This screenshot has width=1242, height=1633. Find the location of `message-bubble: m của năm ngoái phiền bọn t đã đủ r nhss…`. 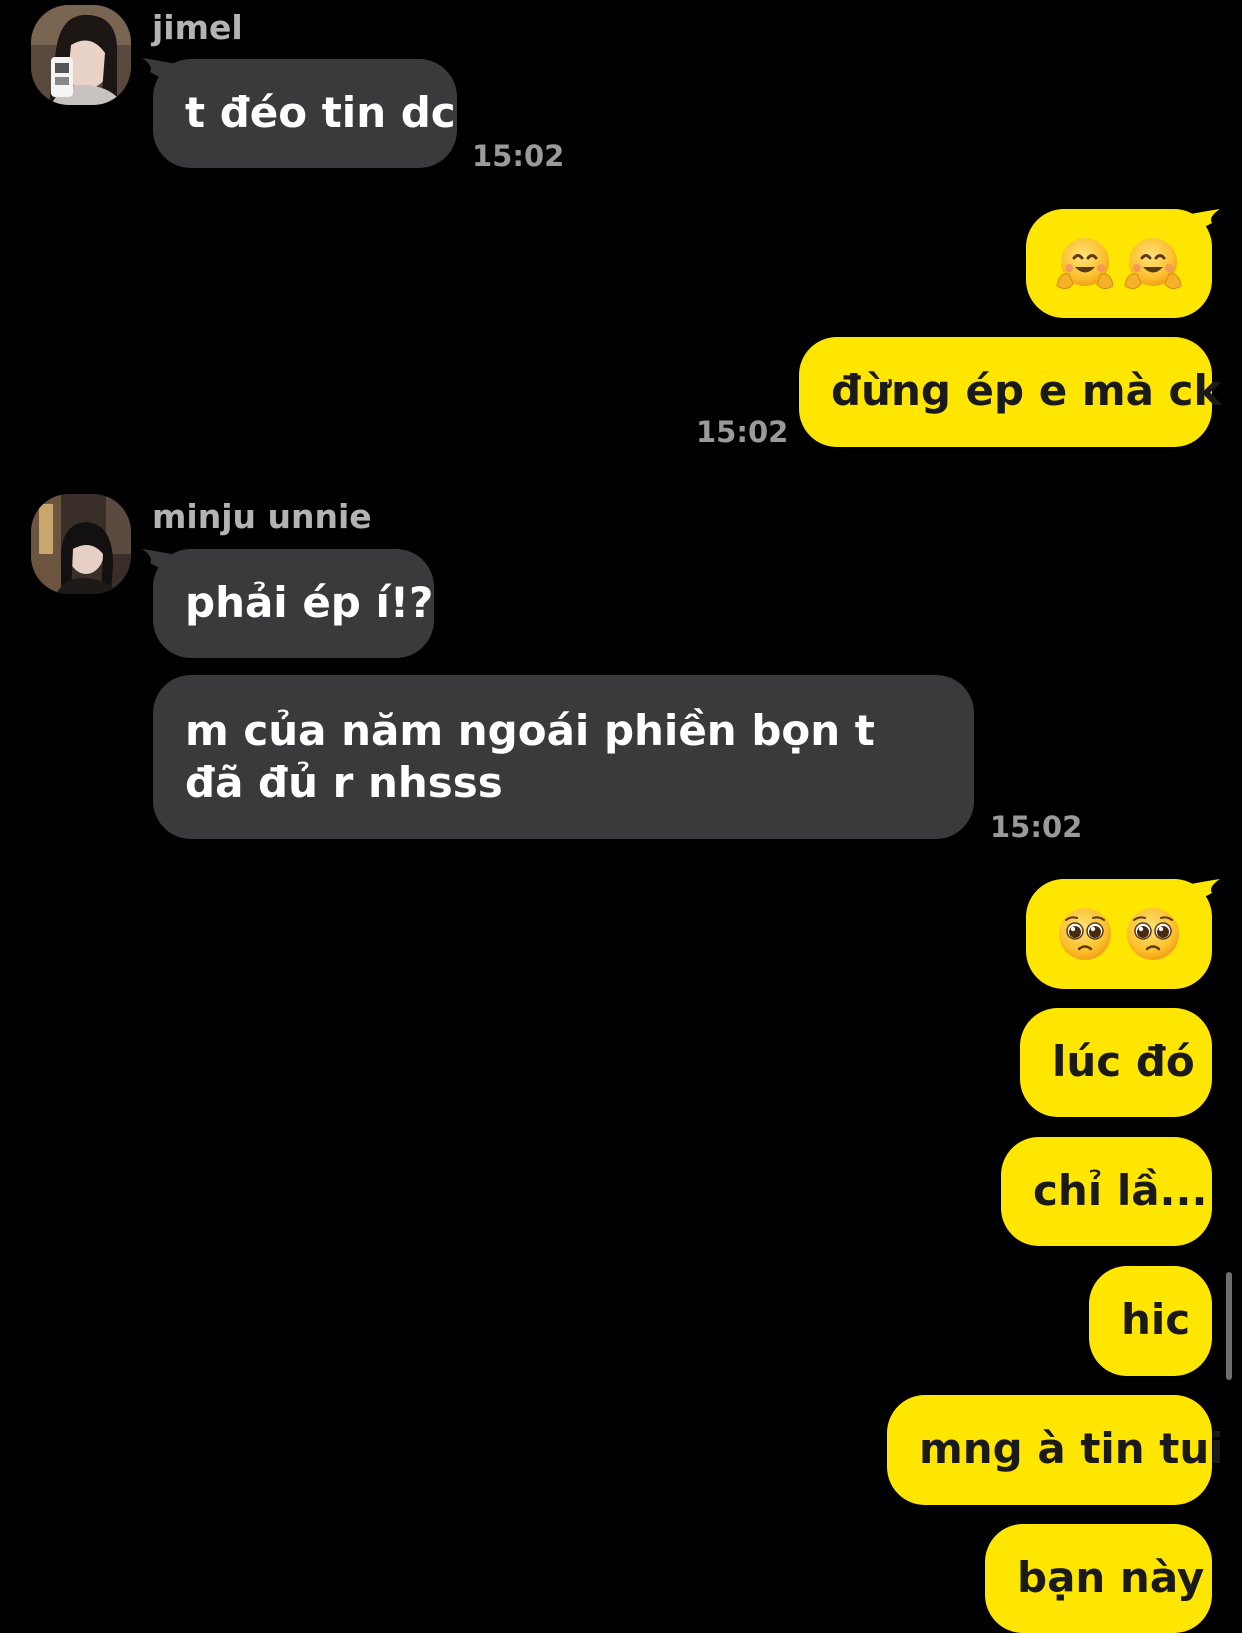

message-bubble: m của năm ngoái phiền bọn t đã đủ r nhss… is located at coordinates (563, 757).